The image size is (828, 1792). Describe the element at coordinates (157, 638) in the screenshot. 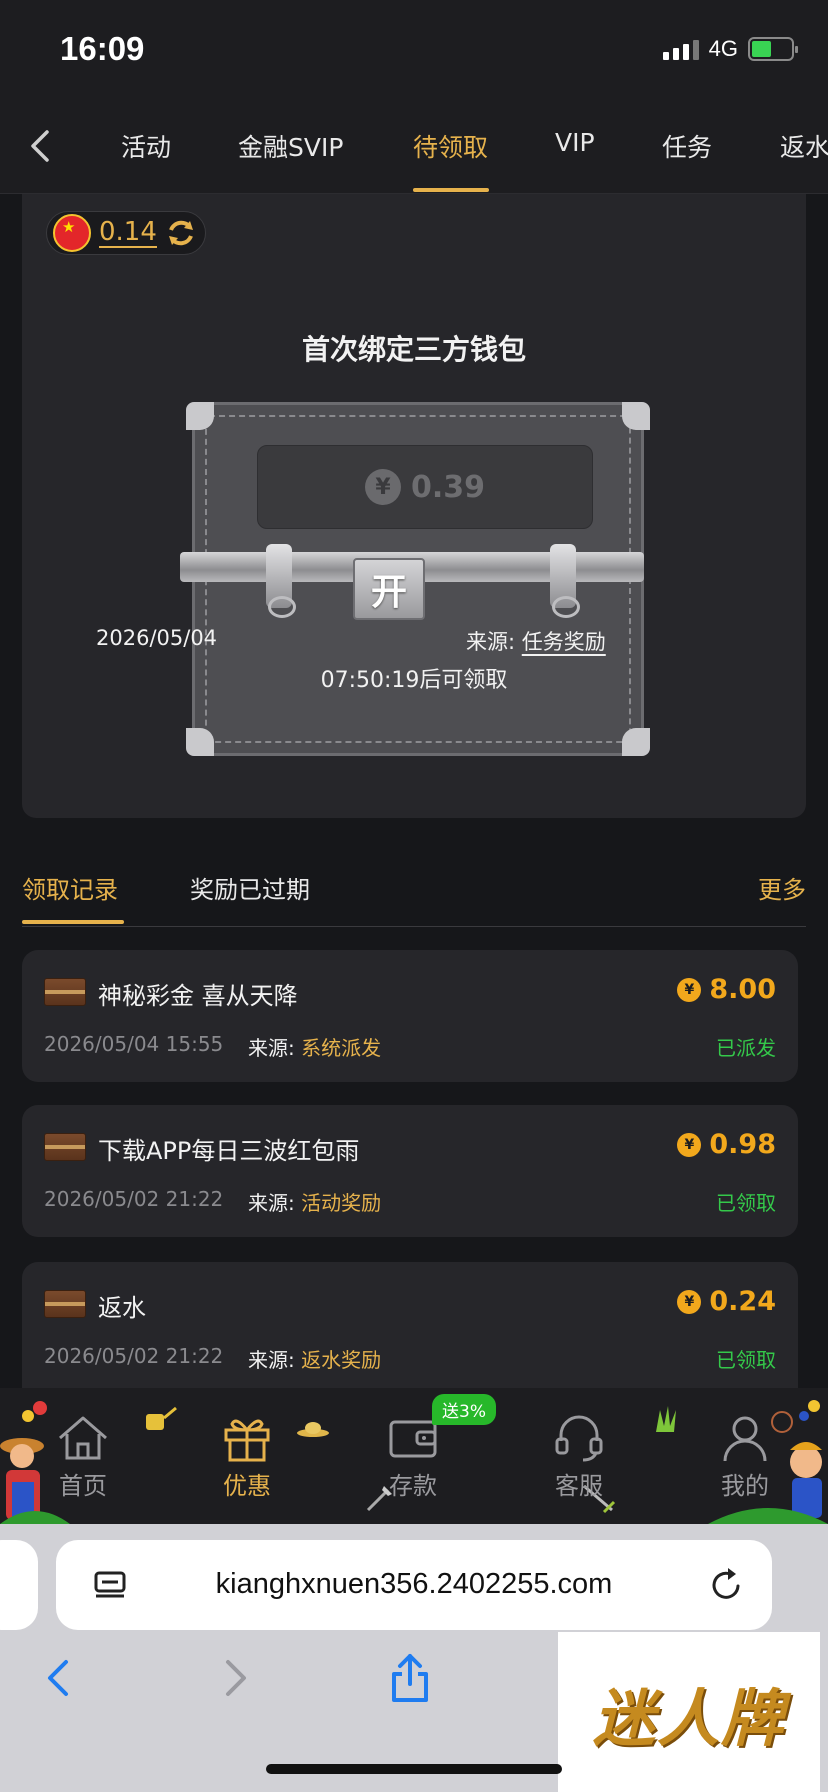

I see `reward-date: 2026/05/04` at that location.